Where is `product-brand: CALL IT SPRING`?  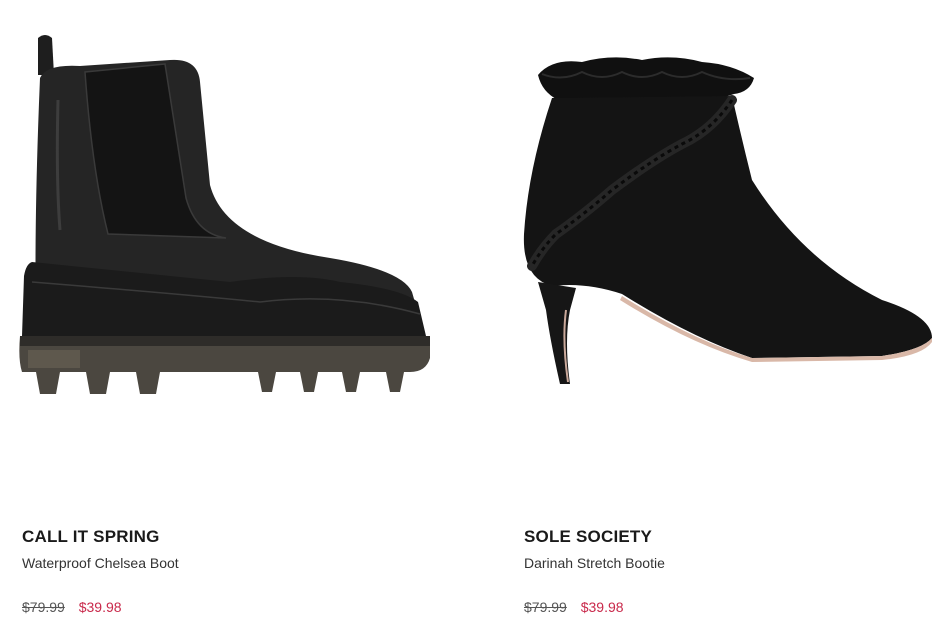
product-brand: CALL IT SPRING is located at coordinates (91, 537).